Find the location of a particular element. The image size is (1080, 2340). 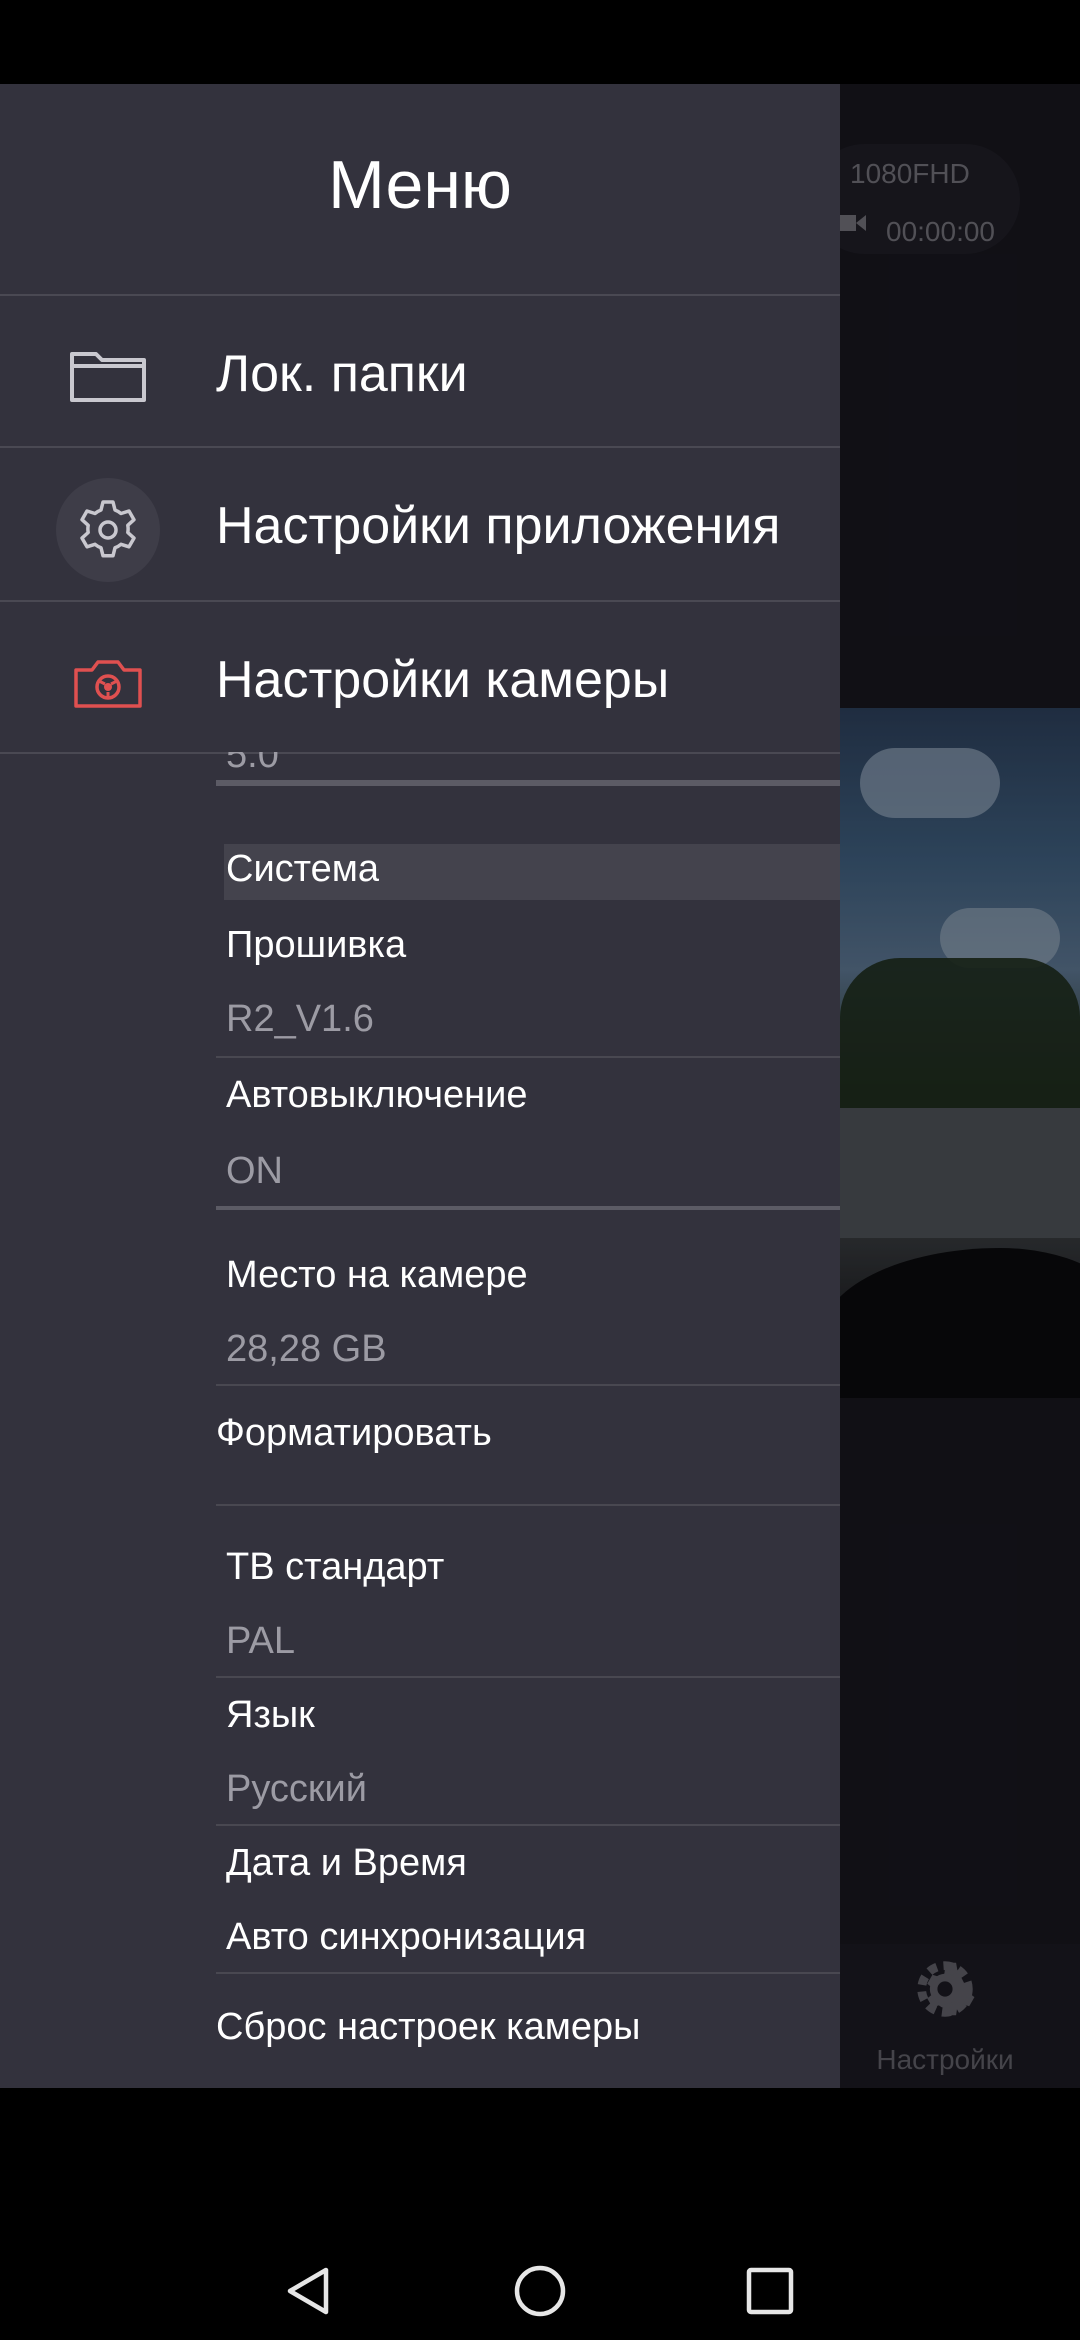

setting-title: Дата и Время is located at coordinates (346, 1863).